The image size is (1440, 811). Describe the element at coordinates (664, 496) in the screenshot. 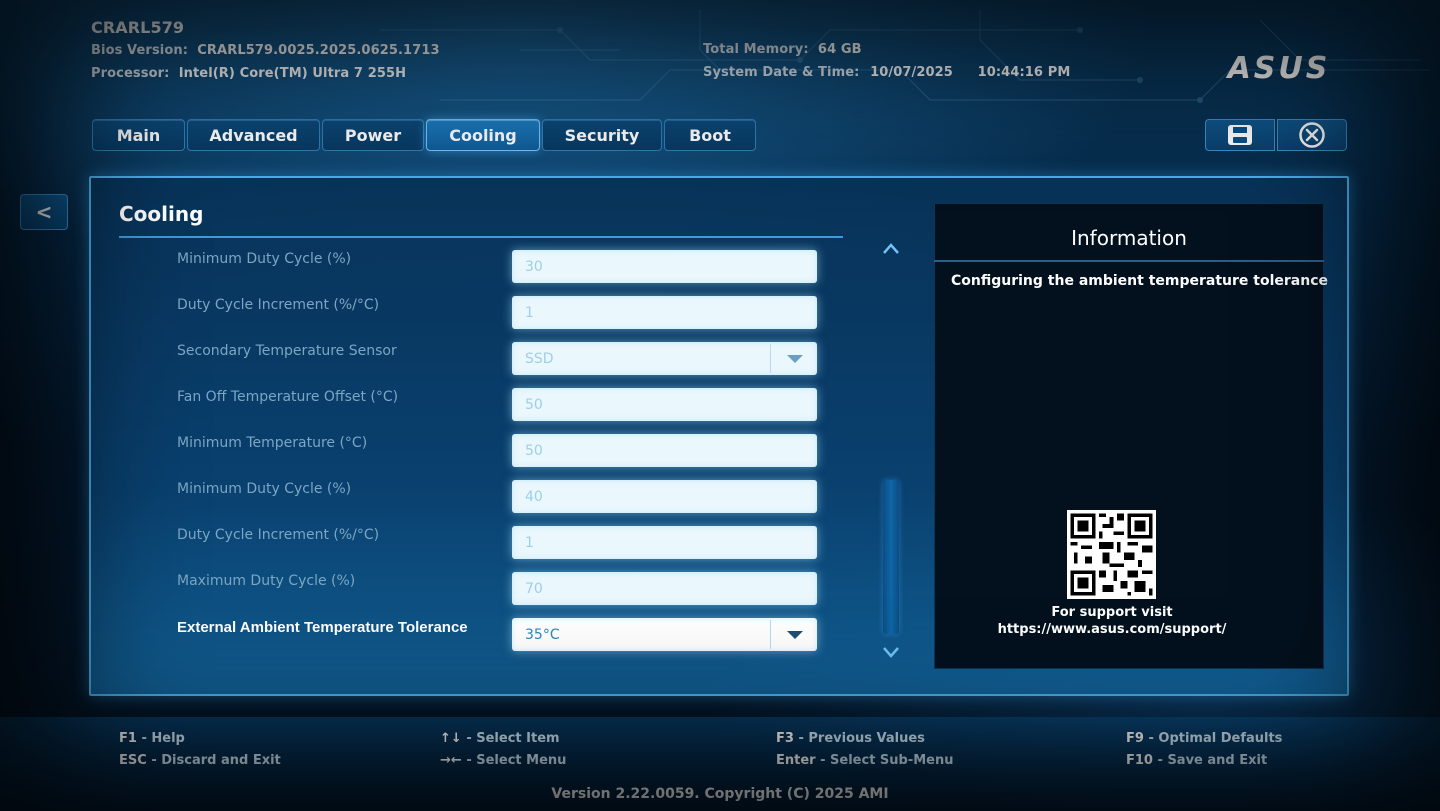

I see `min-duty-cycle-input-2: 40` at that location.